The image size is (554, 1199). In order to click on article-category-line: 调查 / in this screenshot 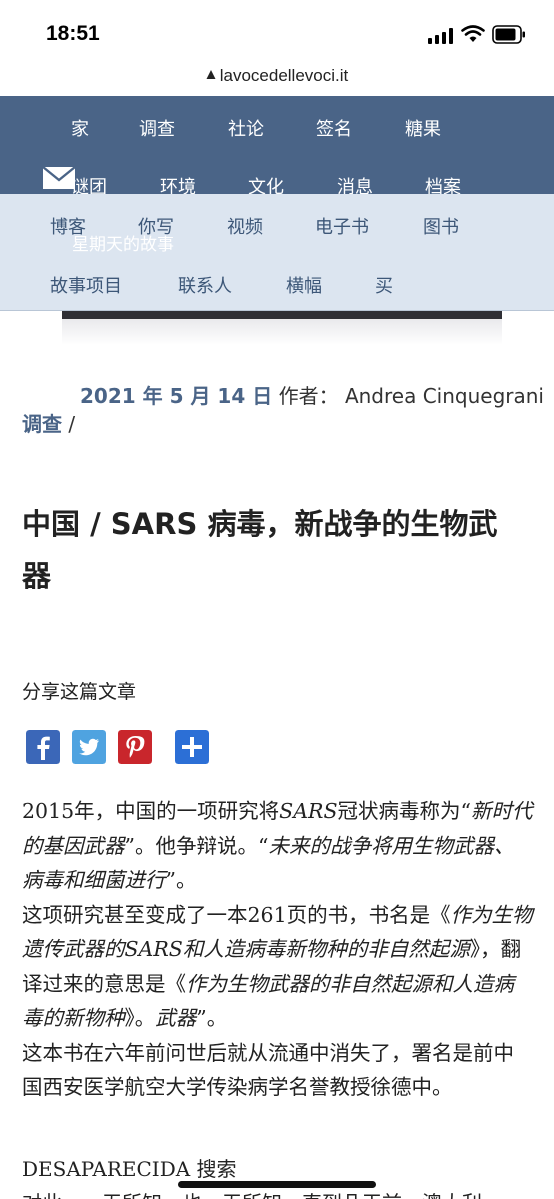, I will do `click(48, 422)`.